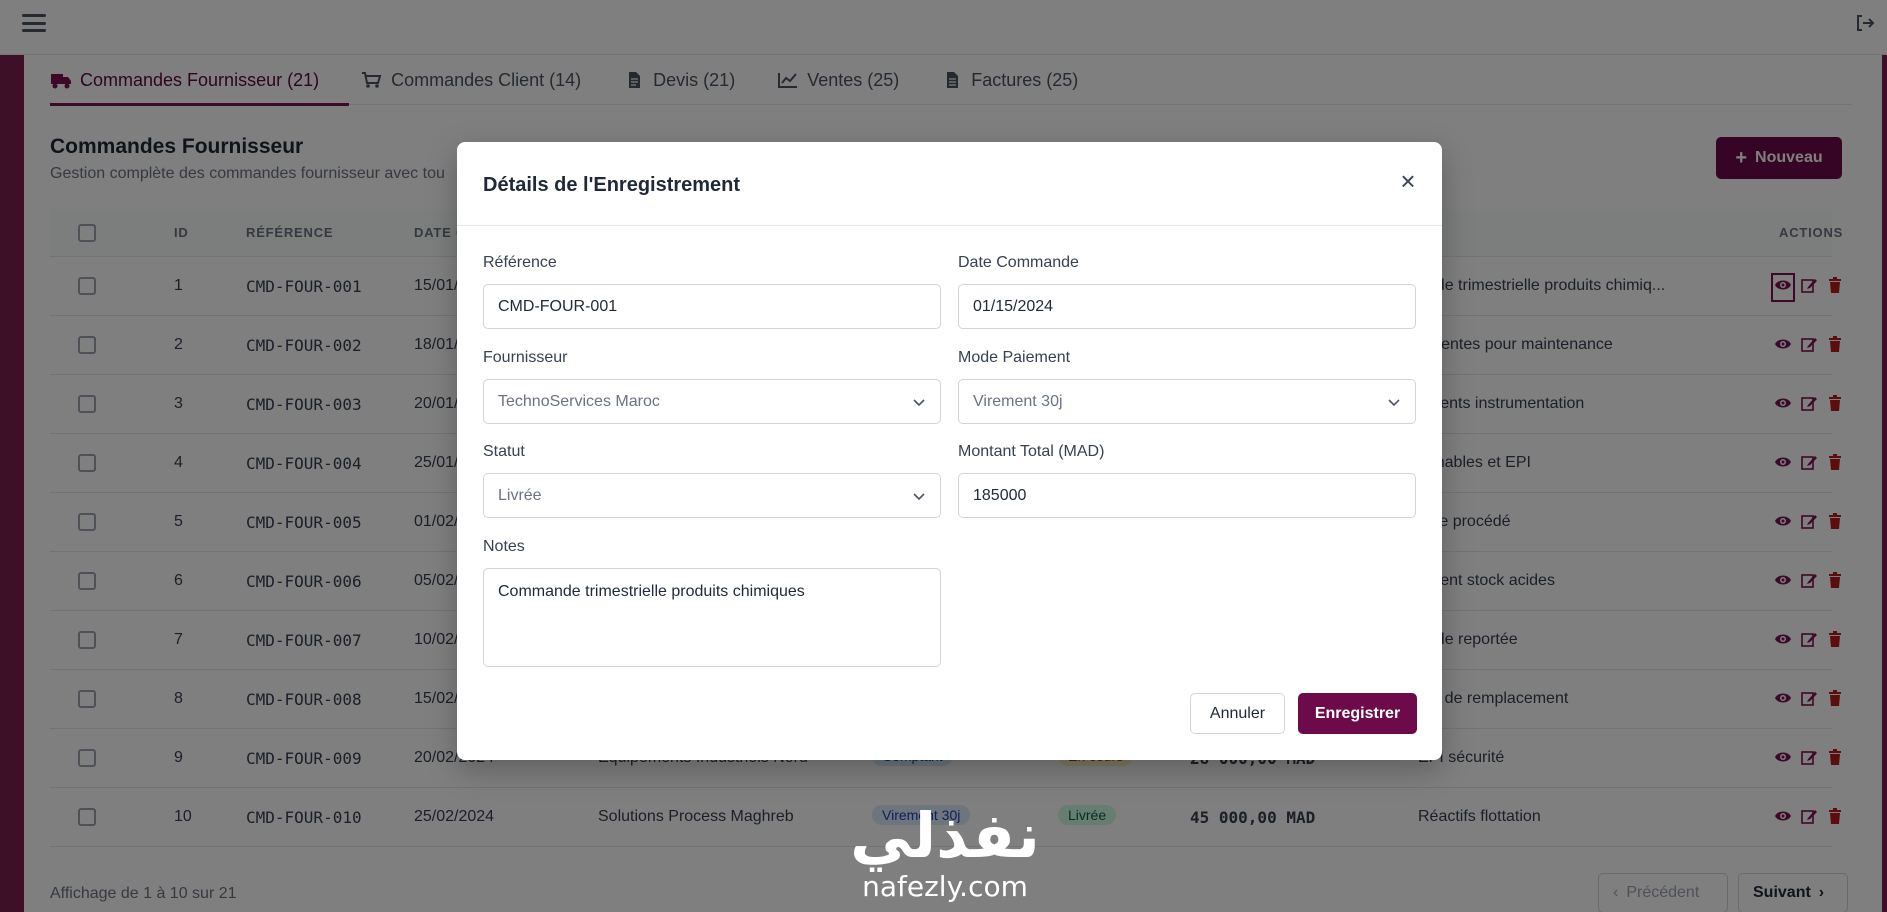 This screenshot has width=1887, height=912. Describe the element at coordinates (1018, 401) in the screenshot. I see `payment-value: Virement 30j` at that location.